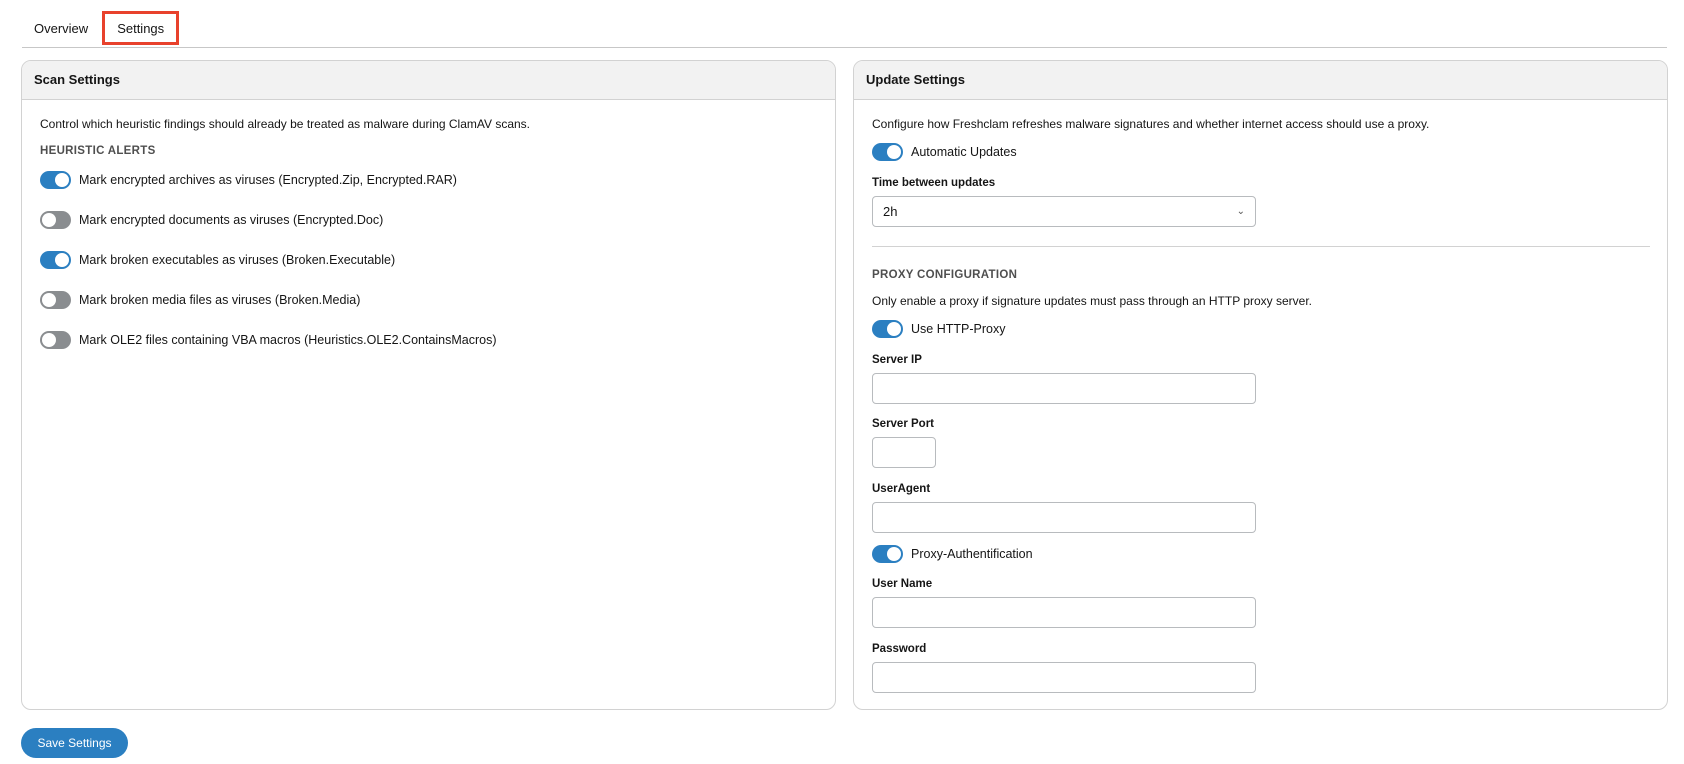  Describe the element at coordinates (904, 452) in the screenshot. I see `server-port-input` at that location.